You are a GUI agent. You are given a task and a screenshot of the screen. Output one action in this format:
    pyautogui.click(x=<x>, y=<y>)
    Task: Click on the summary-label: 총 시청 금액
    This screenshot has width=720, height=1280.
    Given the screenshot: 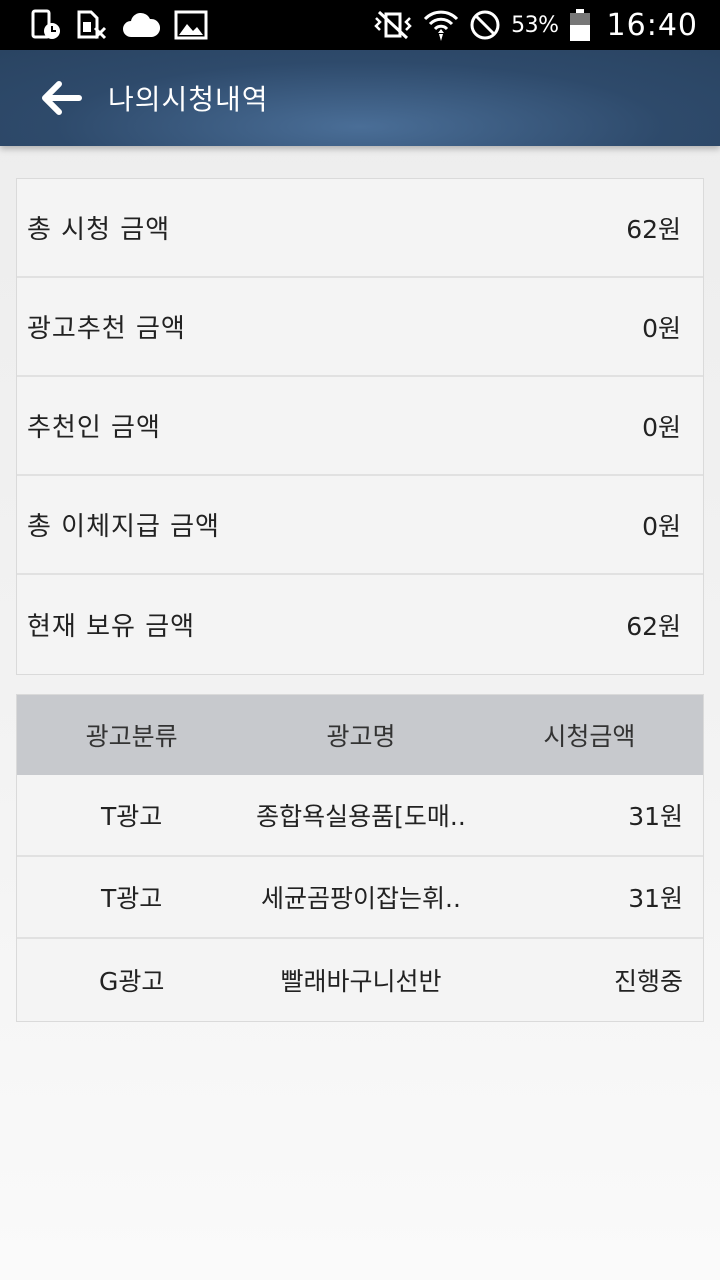 What is the action you would take?
    pyautogui.click(x=99, y=230)
    